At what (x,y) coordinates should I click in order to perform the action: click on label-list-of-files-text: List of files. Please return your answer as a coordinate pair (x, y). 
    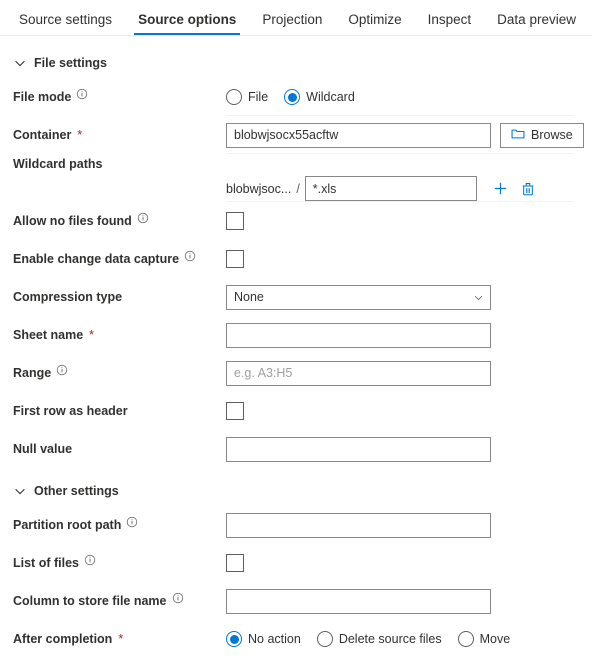
    Looking at the image, I should click on (46, 563).